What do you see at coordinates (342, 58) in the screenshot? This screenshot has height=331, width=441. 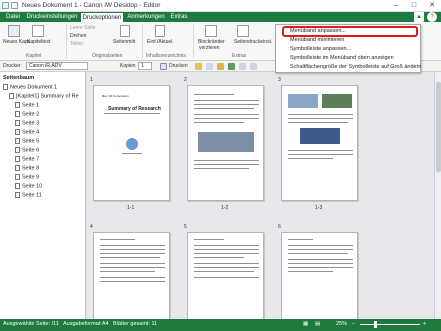 I see `menu-item-toolbar-above: Symbolleiste im Menüband oben anzeigen` at bounding box center [342, 58].